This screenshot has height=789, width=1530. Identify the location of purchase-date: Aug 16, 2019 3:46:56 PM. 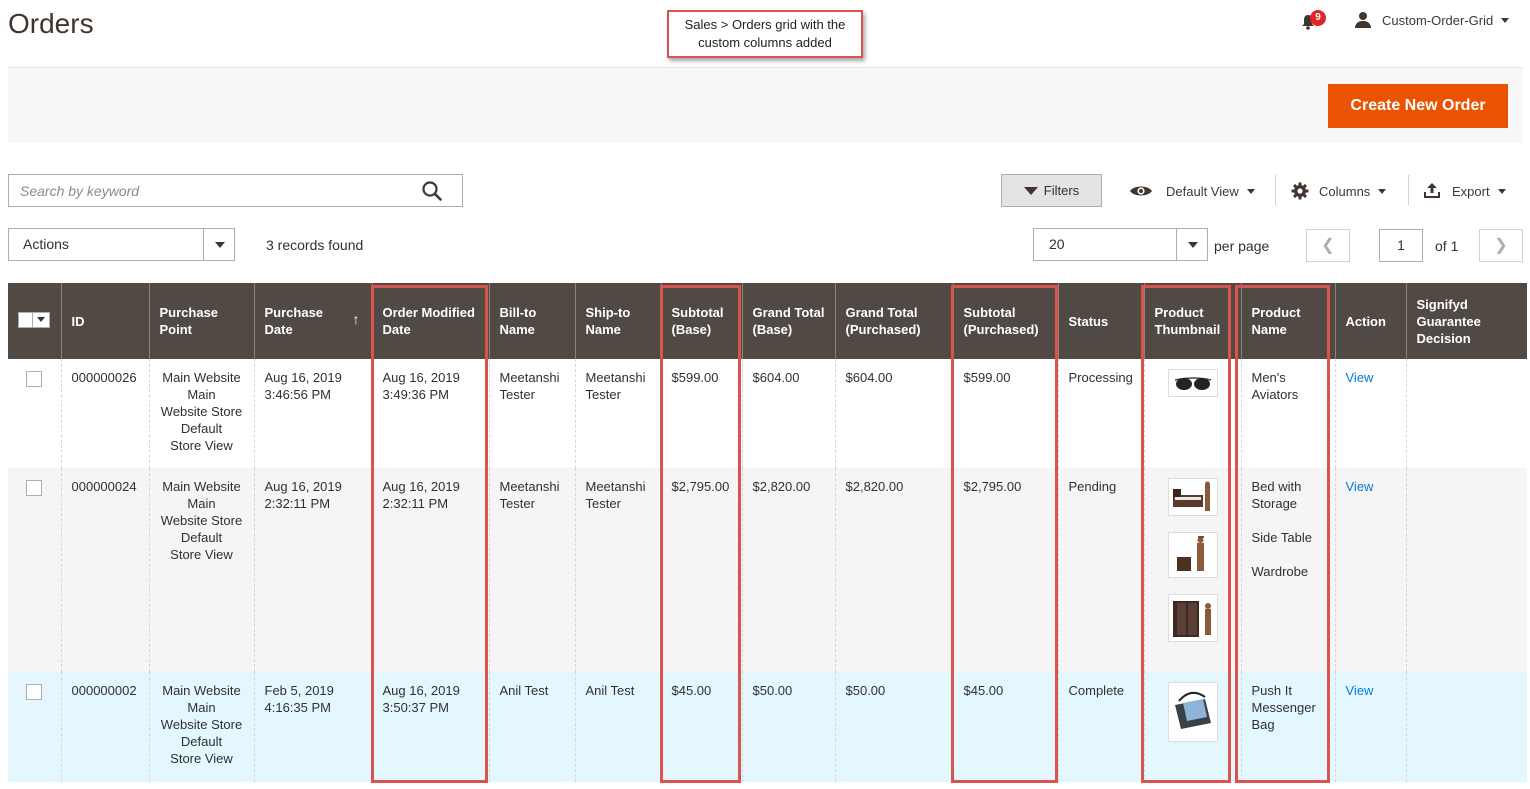
(312, 413).